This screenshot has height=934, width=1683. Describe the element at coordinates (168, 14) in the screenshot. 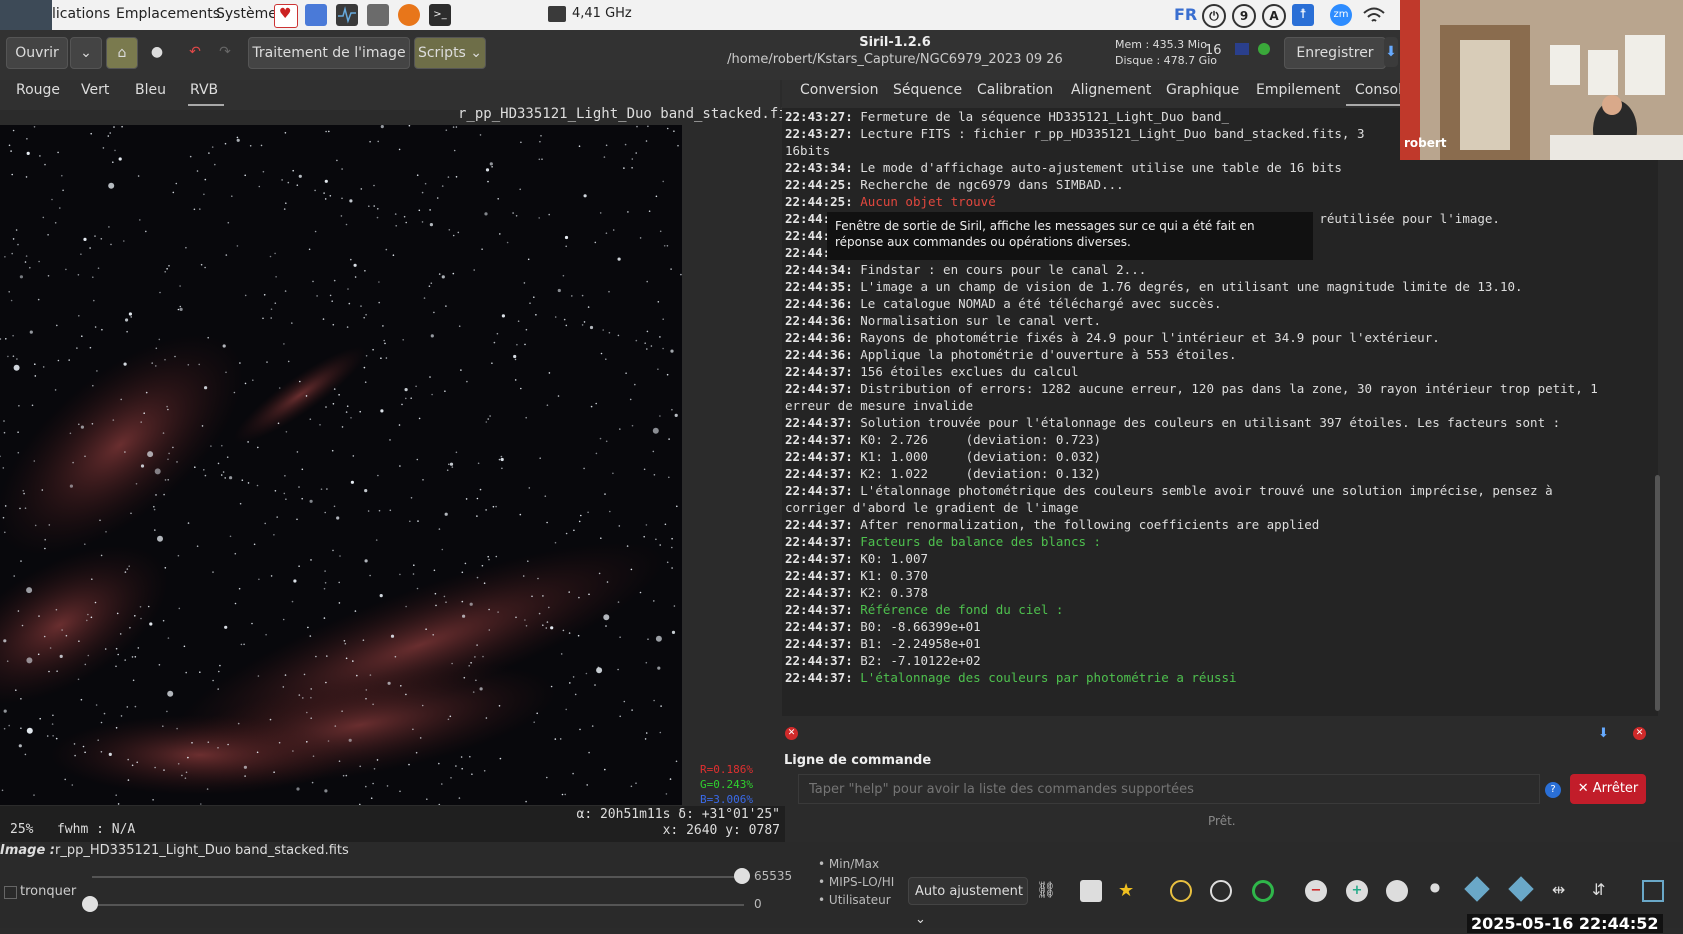

I see `menu-places: Emplacements` at that location.